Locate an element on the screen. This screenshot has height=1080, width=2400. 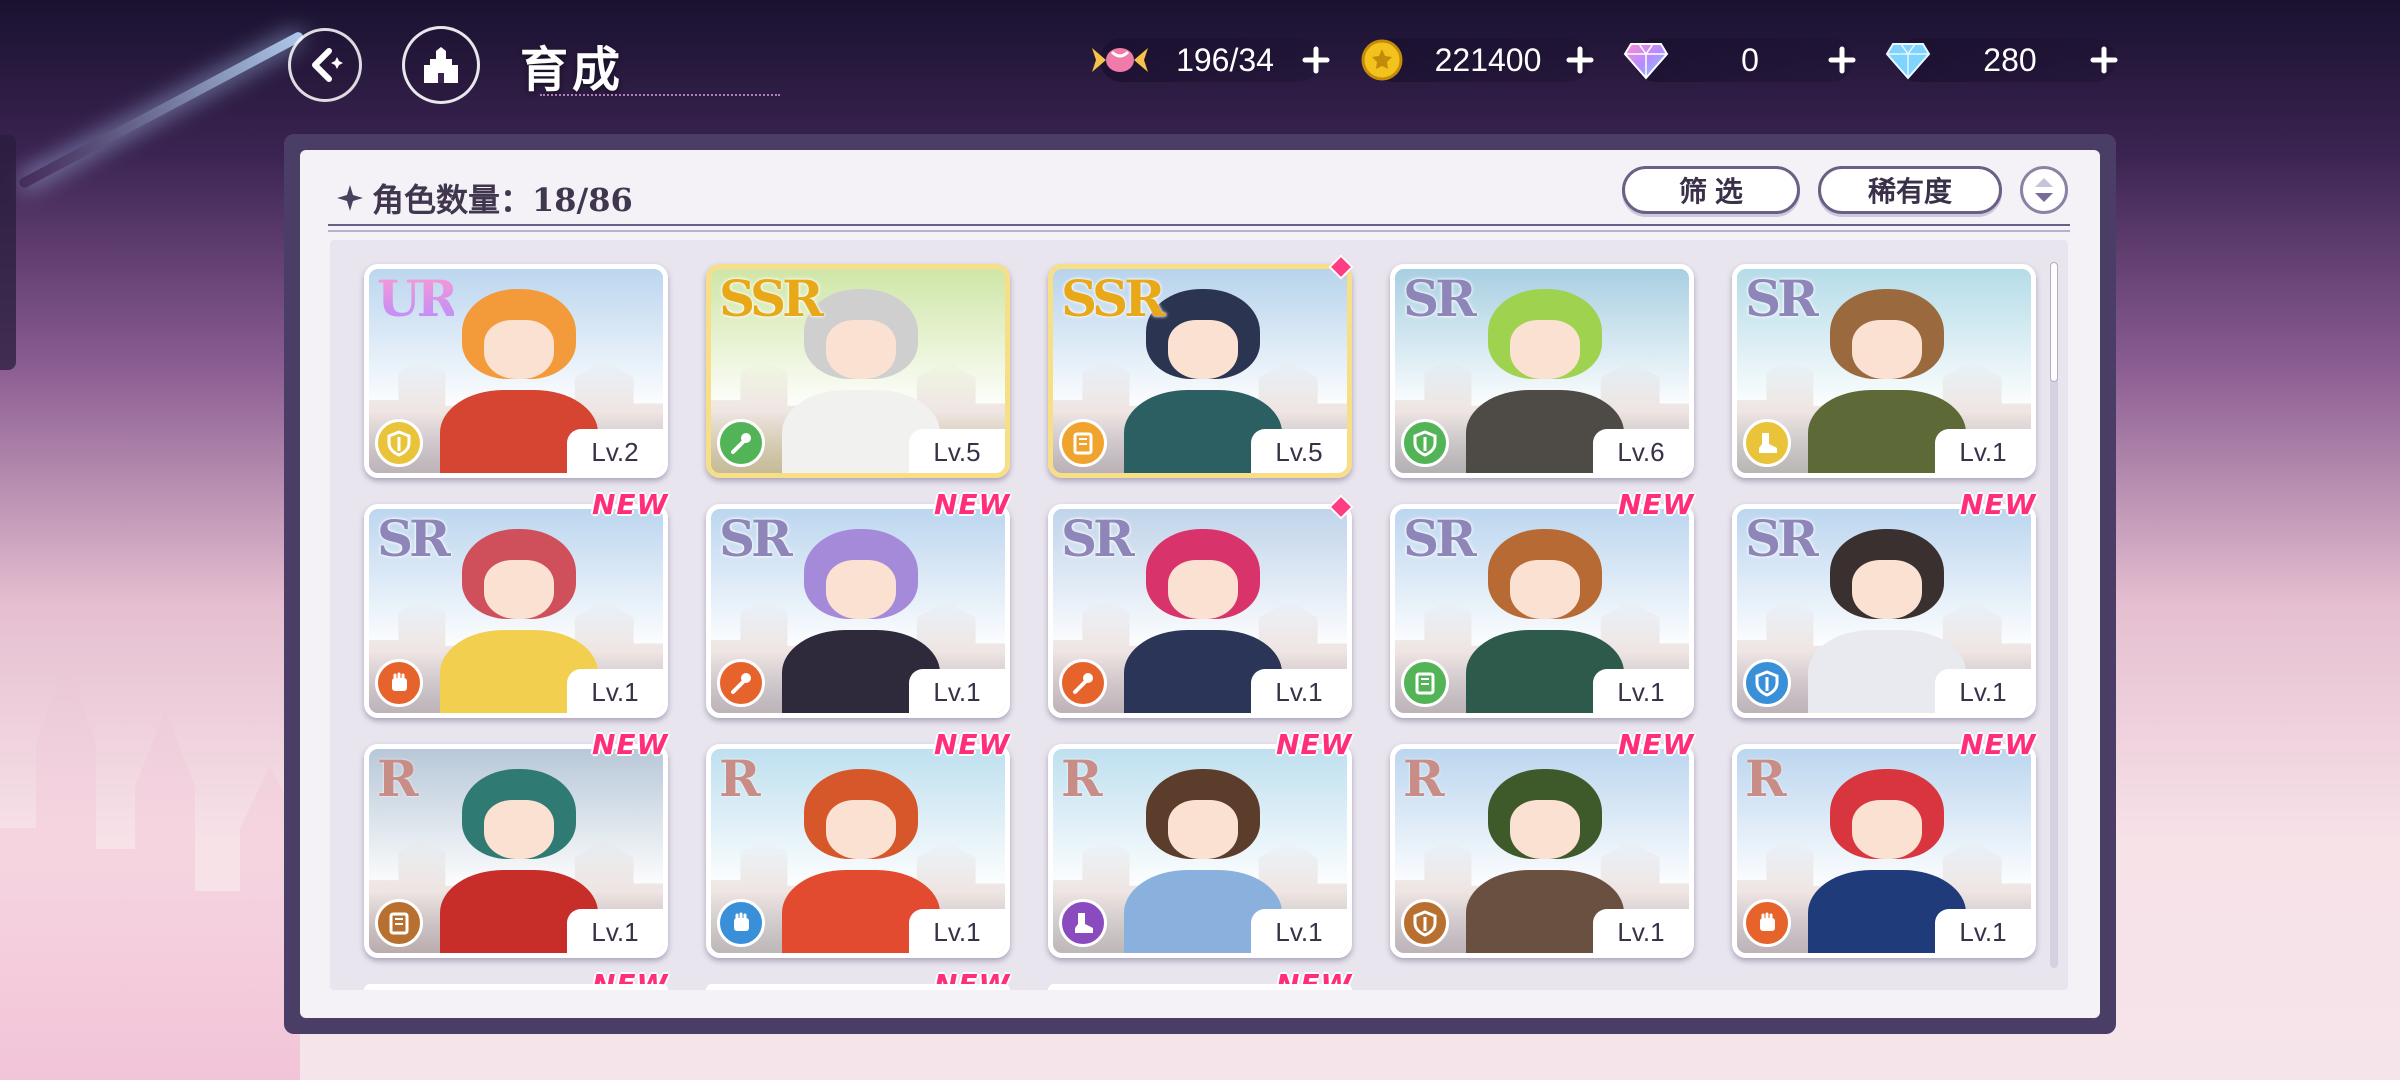
back-arrow-icon is located at coordinates (327, 65).